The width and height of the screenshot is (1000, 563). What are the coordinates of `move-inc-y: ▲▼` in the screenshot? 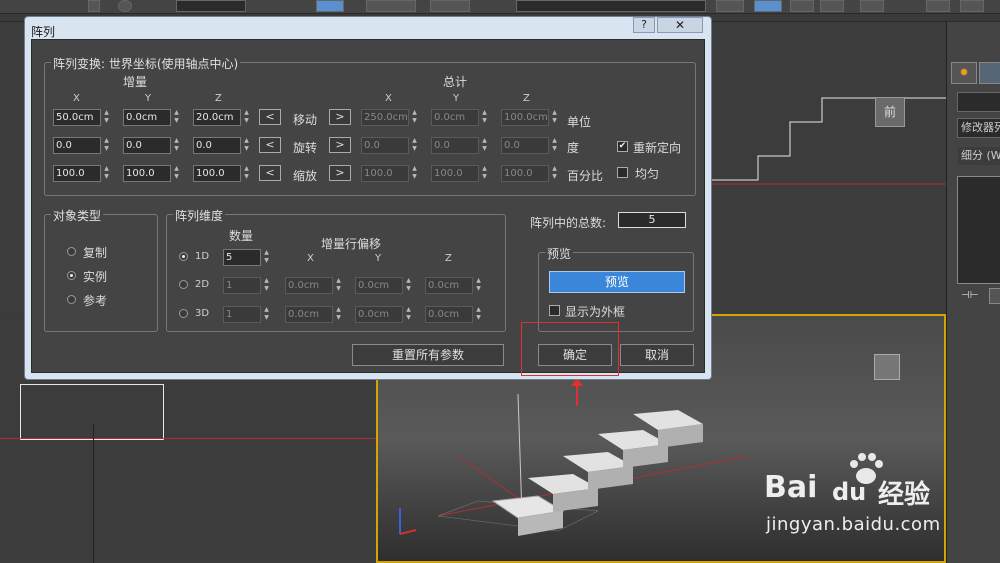 It's located at (152, 117).